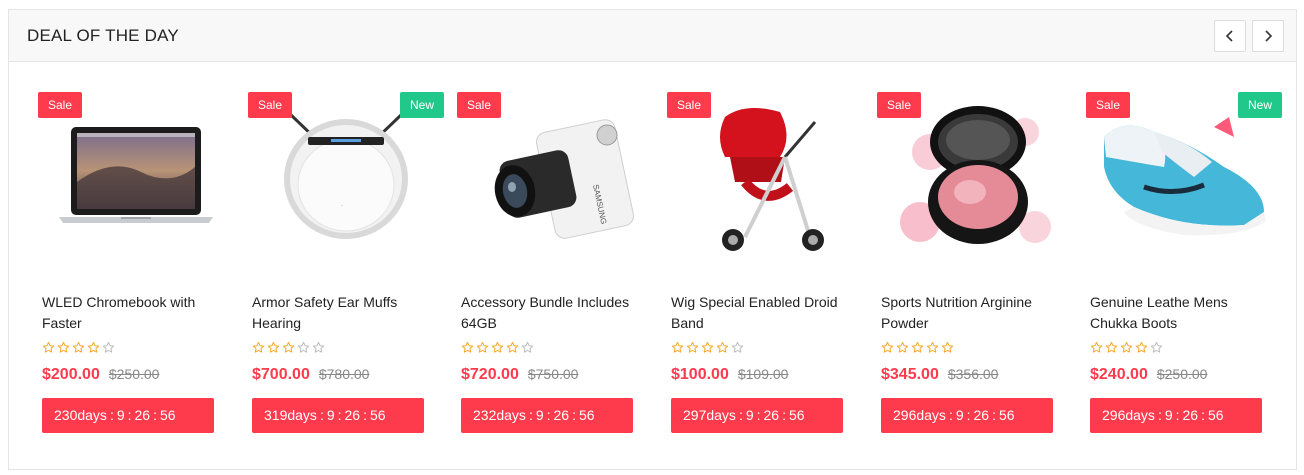 This screenshot has height=475, width=1304. I want to click on chevron-left-icon, so click(1229, 36).